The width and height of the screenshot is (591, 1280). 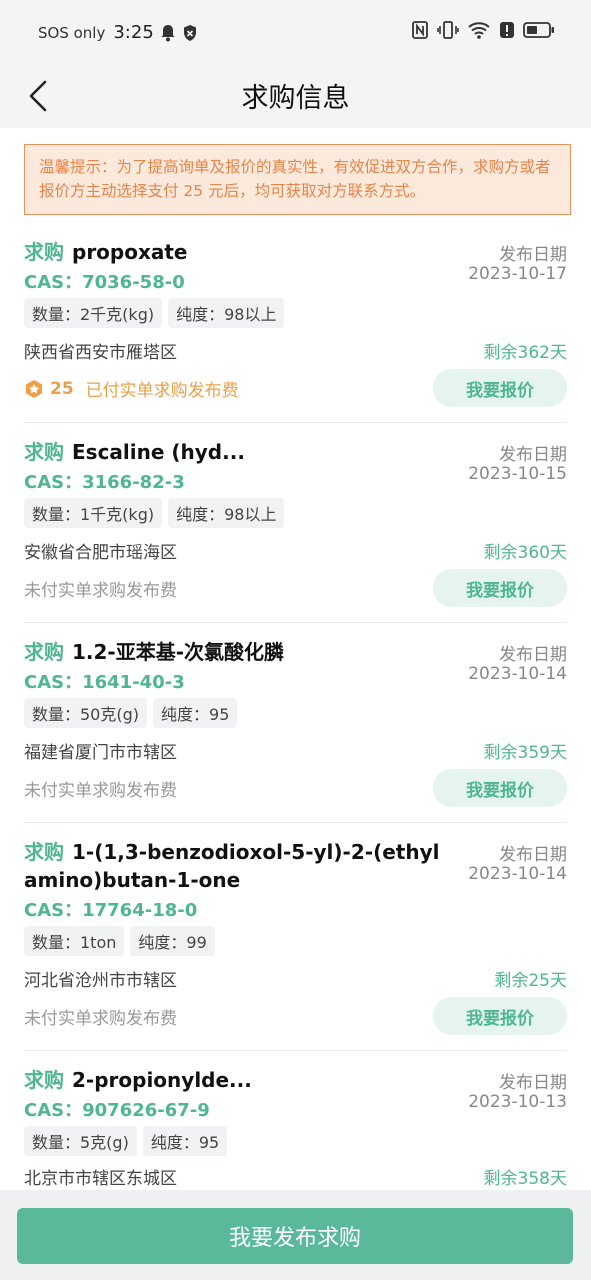 I want to click on status-right, so click(x=483, y=30).